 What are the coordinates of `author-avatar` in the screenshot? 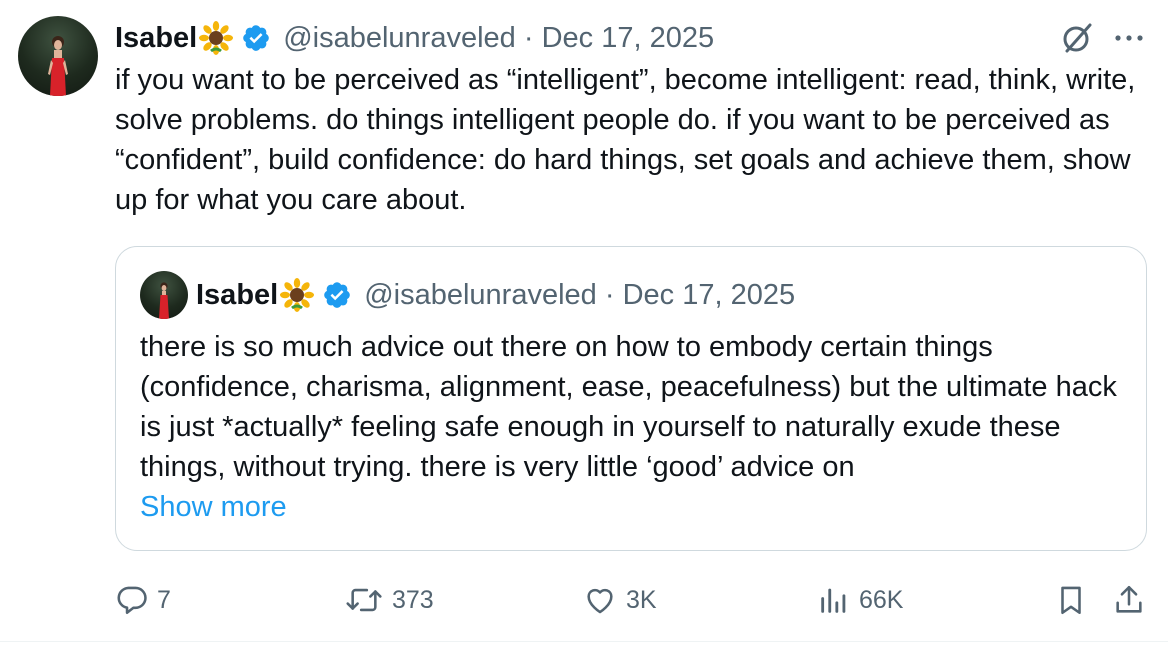 It's located at (58, 56).